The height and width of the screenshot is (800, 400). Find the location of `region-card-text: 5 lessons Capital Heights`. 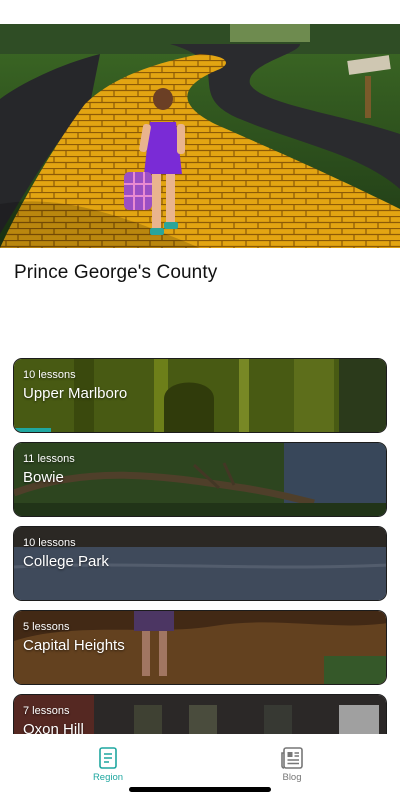

region-card-text: 5 lessons Capital Heights is located at coordinates (74, 638).